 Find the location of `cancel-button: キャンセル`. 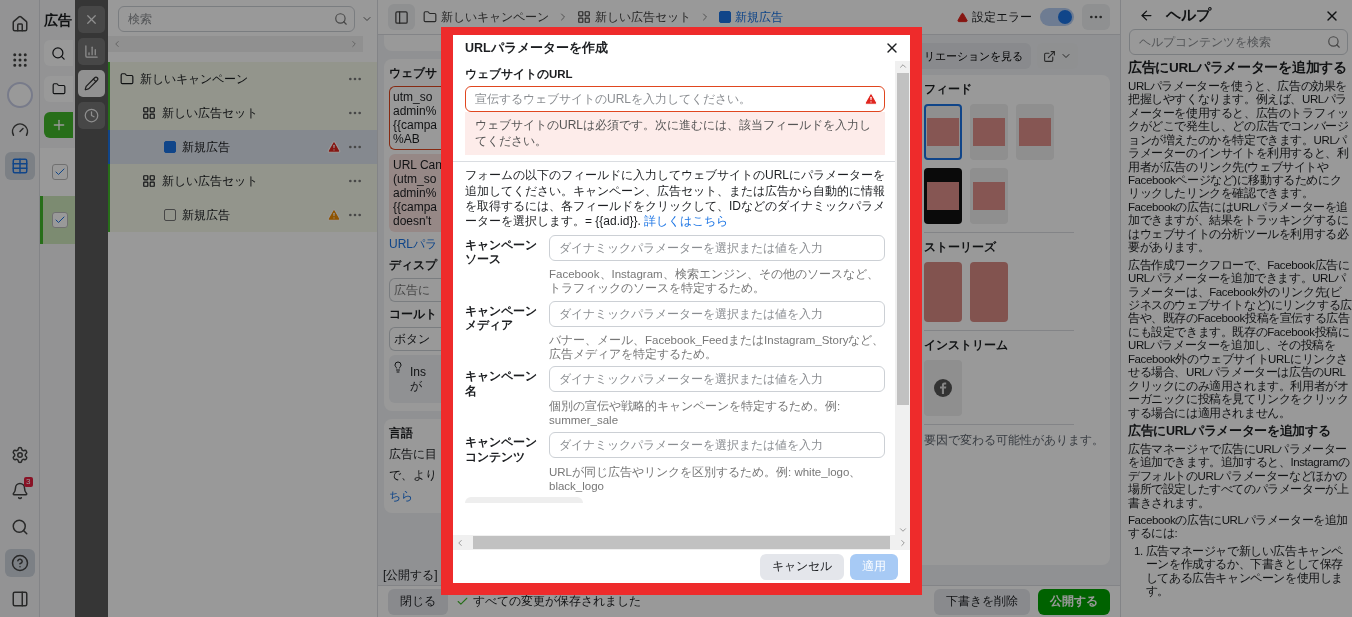

cancel-button: キャンセル is located at coordinates (802, 566).